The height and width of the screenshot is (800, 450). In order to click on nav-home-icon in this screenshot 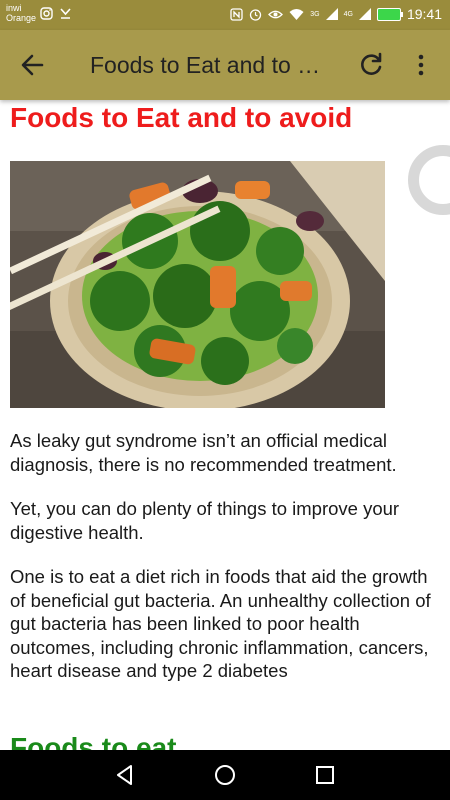, I will do `click(225, 775)`.